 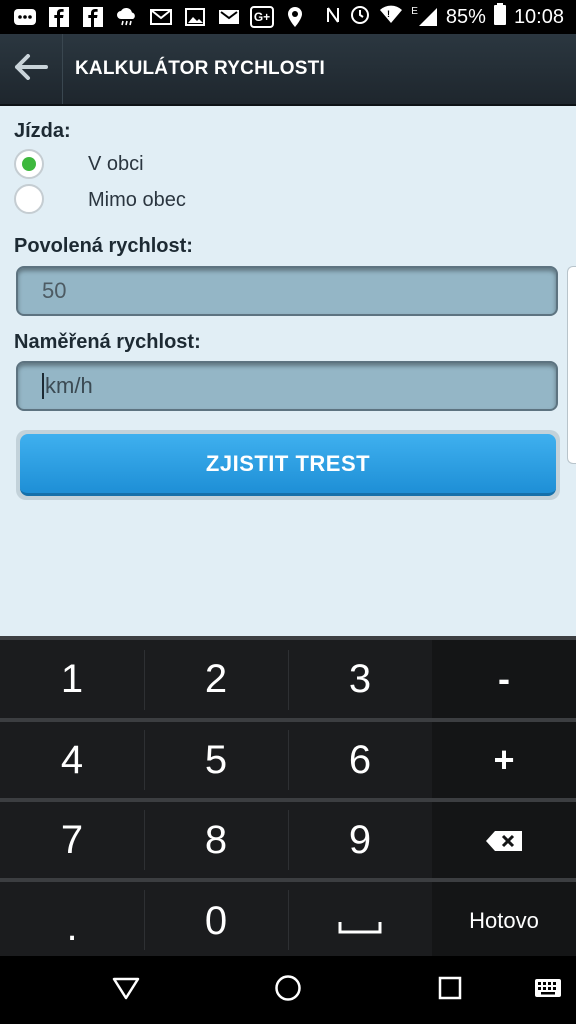 I want to click on radio-mimo-obec, so click(x=29, y=199).